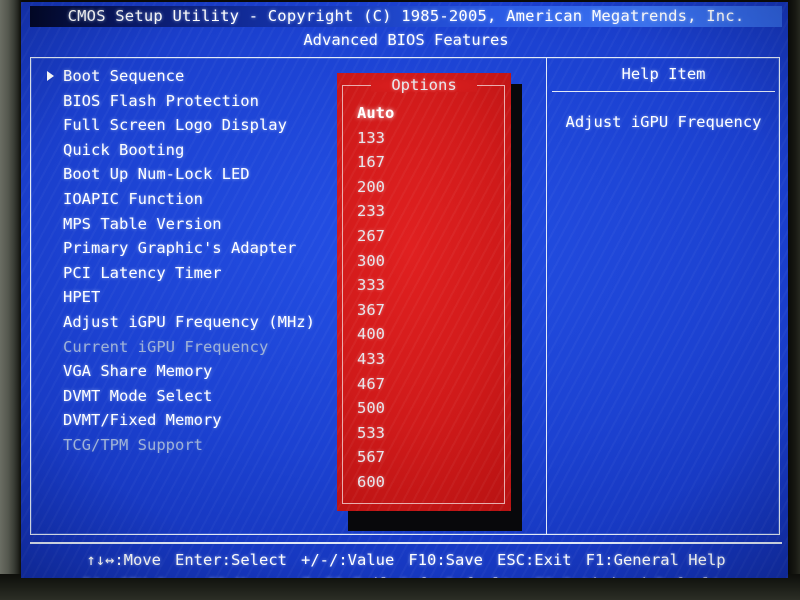 This screenshot has height=600, width=800. What do you see at coordinates (82, 297) in the screenshot?
I see `menu-item-label: HPET` at bounding box center [82, 297].